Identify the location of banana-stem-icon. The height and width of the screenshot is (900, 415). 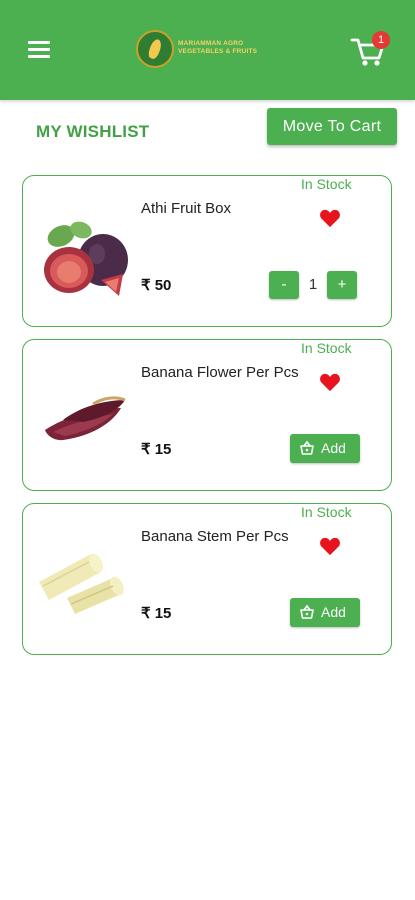
(81, 583).